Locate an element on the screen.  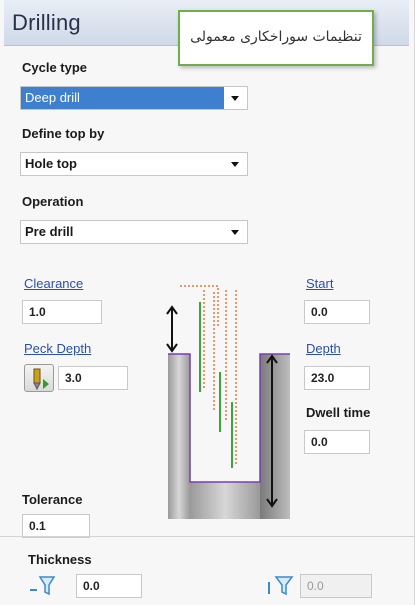
workpiece-right-wall is located at coordinates (275, 436).